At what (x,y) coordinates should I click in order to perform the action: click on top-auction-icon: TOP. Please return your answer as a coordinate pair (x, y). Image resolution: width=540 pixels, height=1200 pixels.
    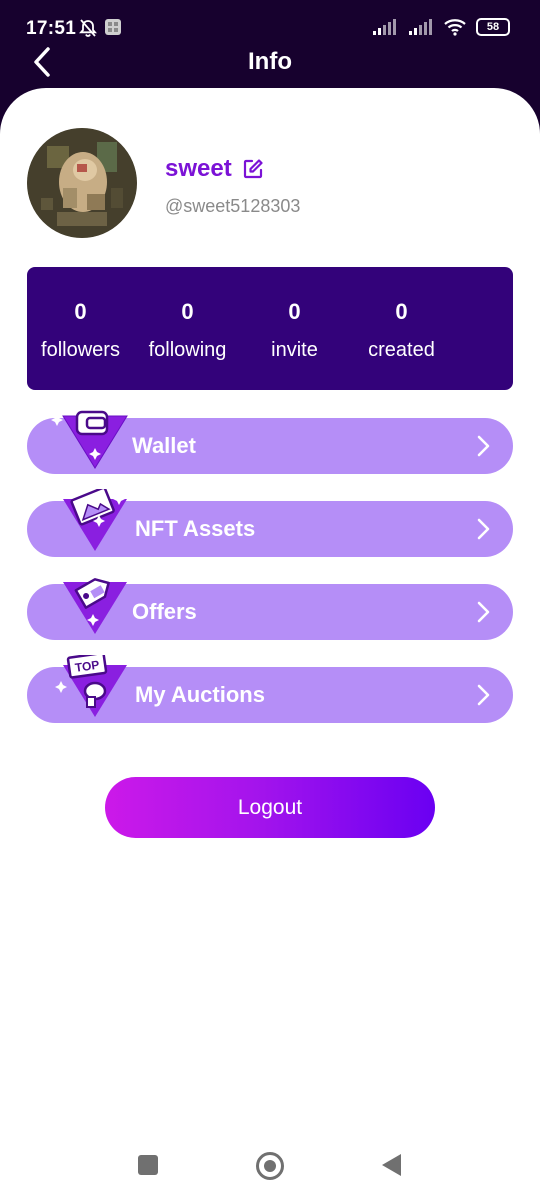
    Looking at the image, I should click on (91, 686).